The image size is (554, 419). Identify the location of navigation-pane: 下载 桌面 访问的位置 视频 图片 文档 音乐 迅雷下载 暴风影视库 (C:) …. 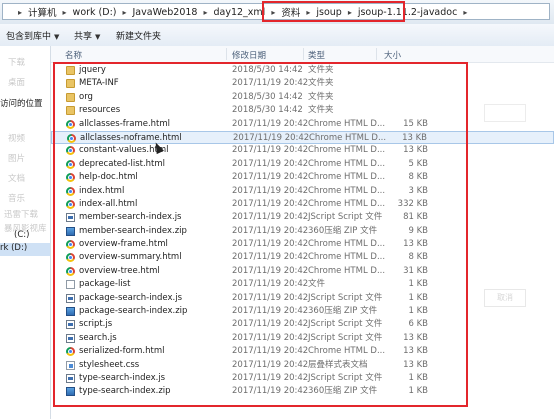
(25, 232).